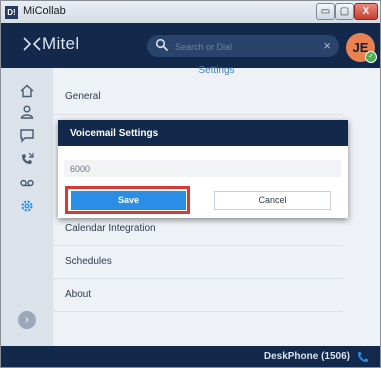 Image resolution: width=381 pixels, height=368 pixels. I want to click on settings-item-about: About, so click(78, 294).